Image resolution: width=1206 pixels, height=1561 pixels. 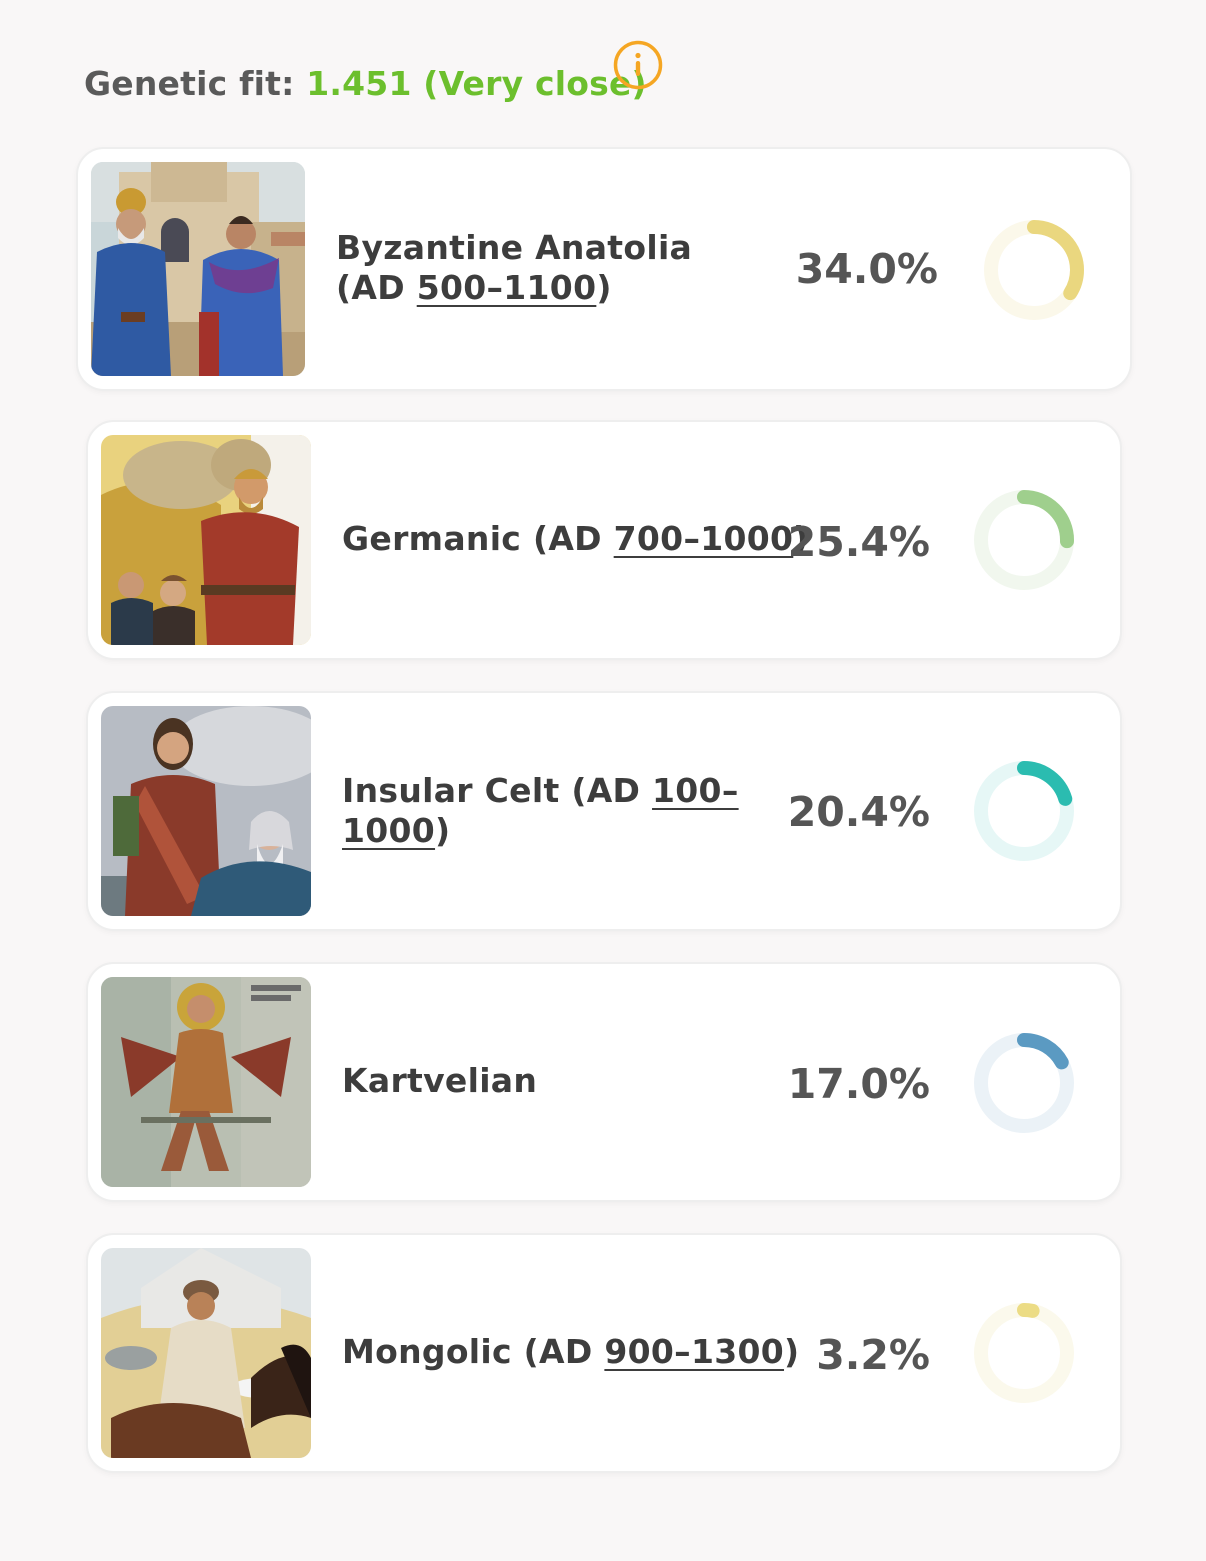 I want to click on population-percent: 20.4%, so click(x=858, y=812).